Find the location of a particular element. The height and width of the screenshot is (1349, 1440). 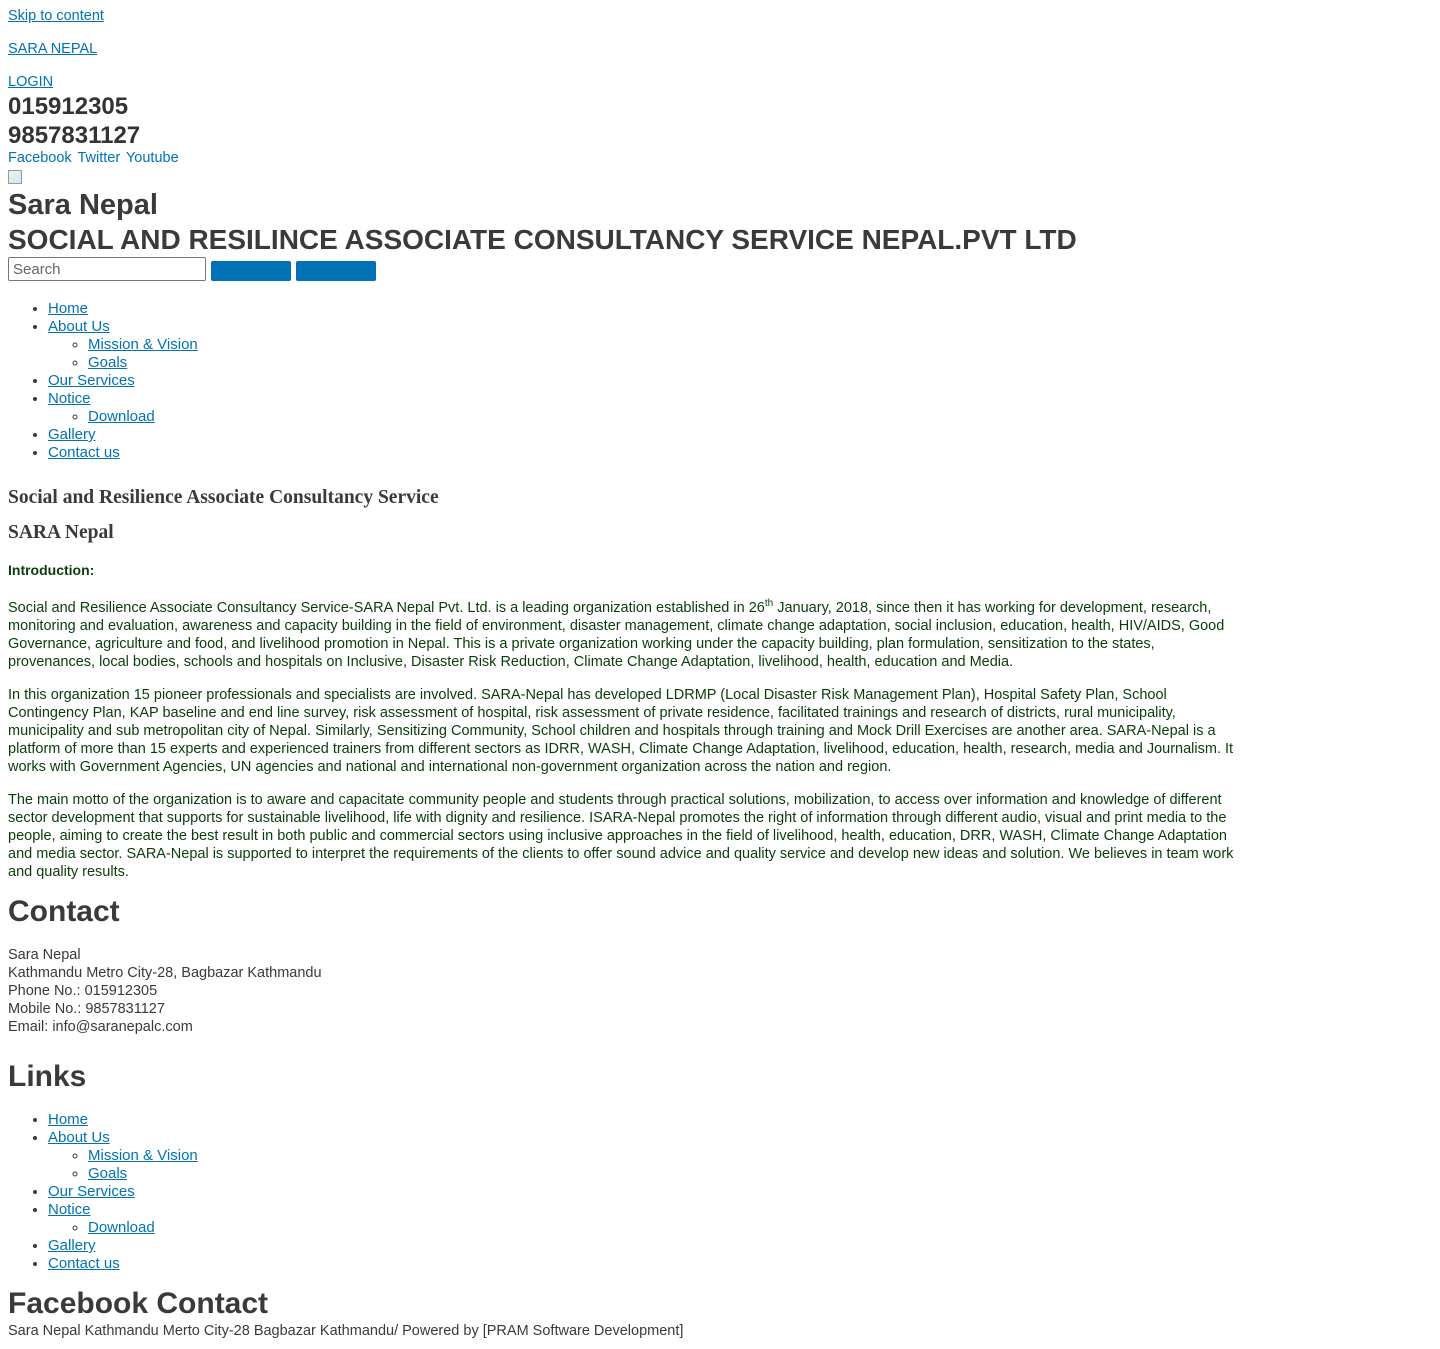

footer-nav-item-goals: Goals is located at coordinates (143, 1174).